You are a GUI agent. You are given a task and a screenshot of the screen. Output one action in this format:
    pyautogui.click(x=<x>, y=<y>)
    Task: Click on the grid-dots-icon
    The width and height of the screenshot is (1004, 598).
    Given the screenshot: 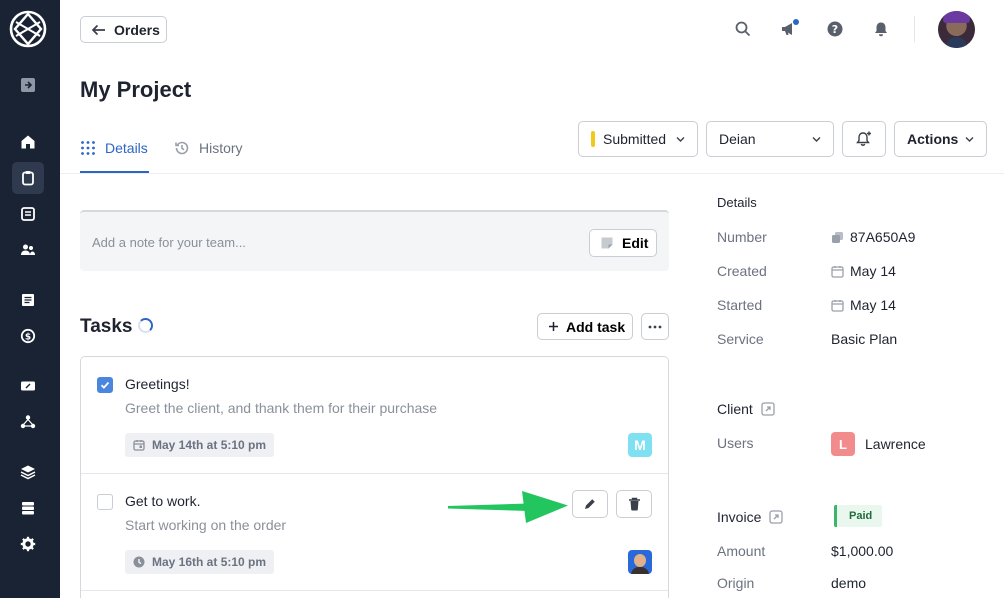 What is the action you would take?
    pyautogui.click(x=88, y=148)
    